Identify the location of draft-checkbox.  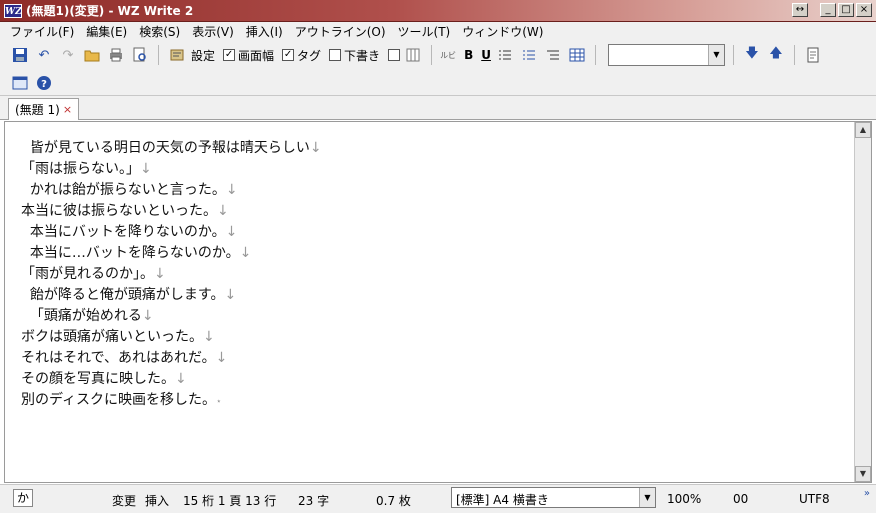
(335, 55).